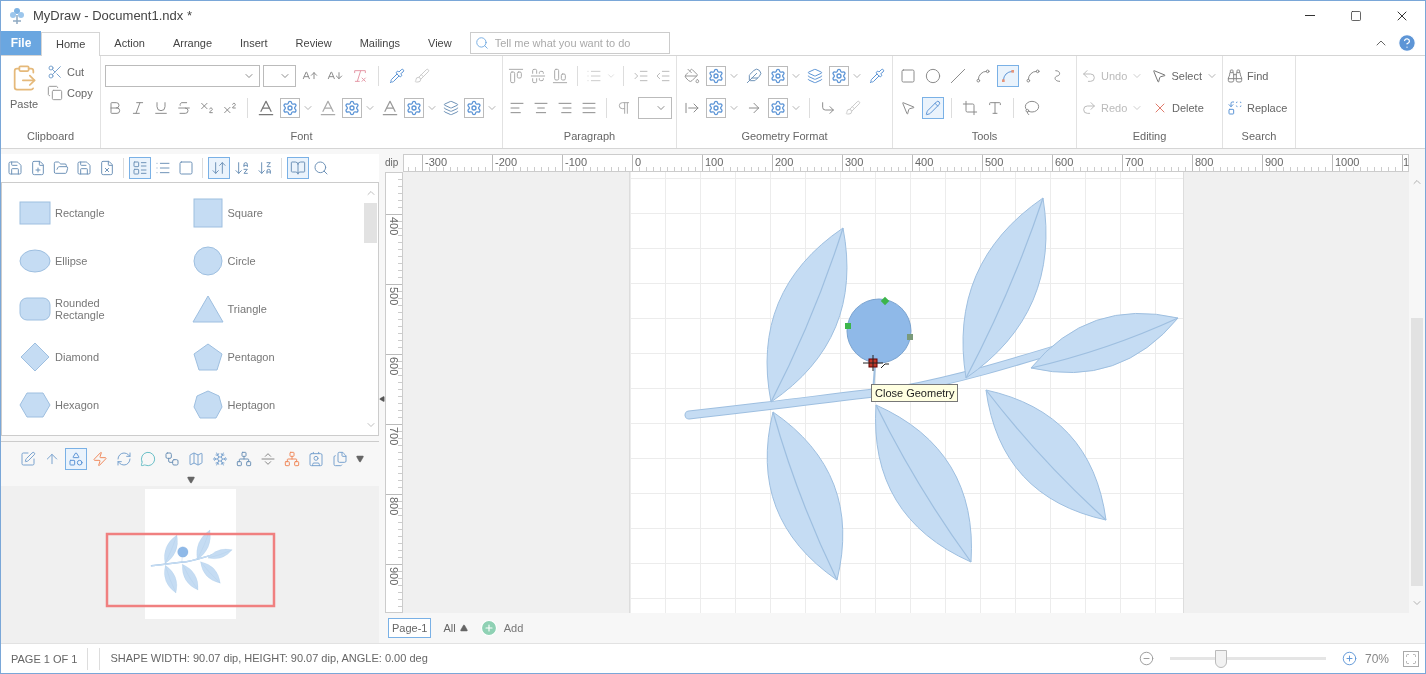 The image size is (1426, 674). What do you see at coordinates (1257, 108) in the screenshot?
I see `replace-button: Replace` at bounding box center [1257, 108].